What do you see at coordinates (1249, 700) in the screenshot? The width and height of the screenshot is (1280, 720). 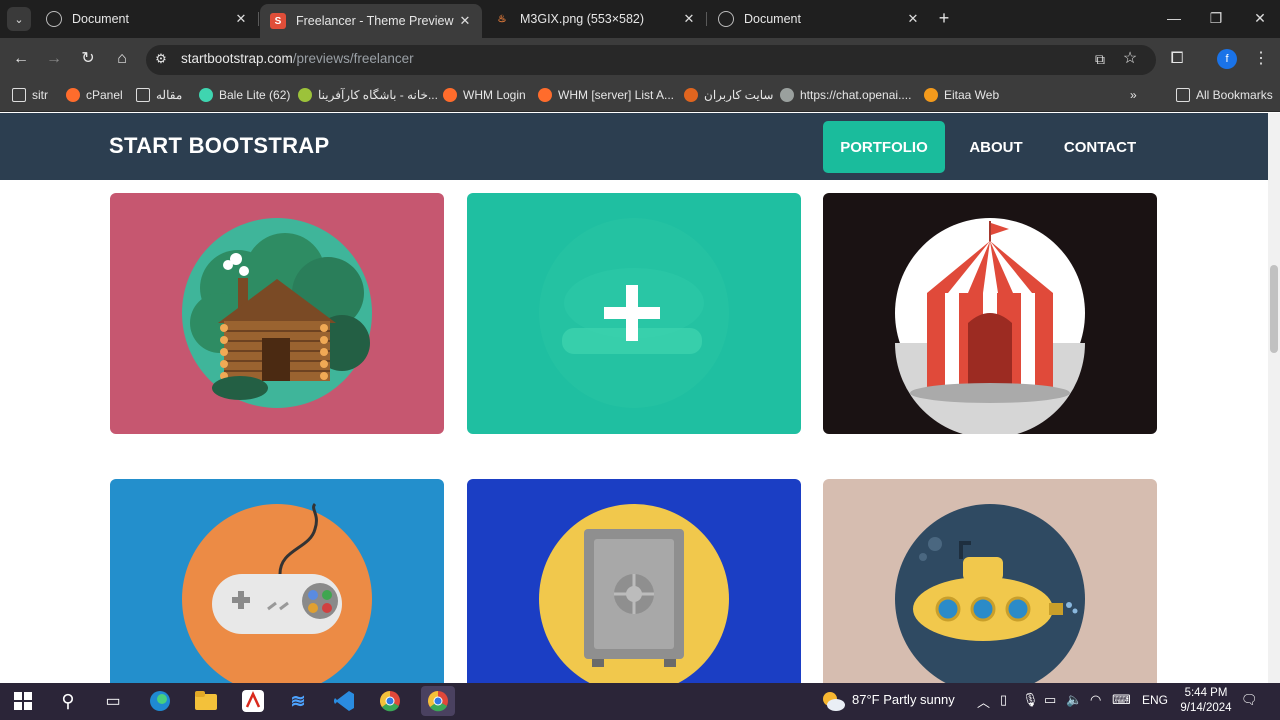 I see `notifications-icon: 🗨` at bounding box center [1249, 700].